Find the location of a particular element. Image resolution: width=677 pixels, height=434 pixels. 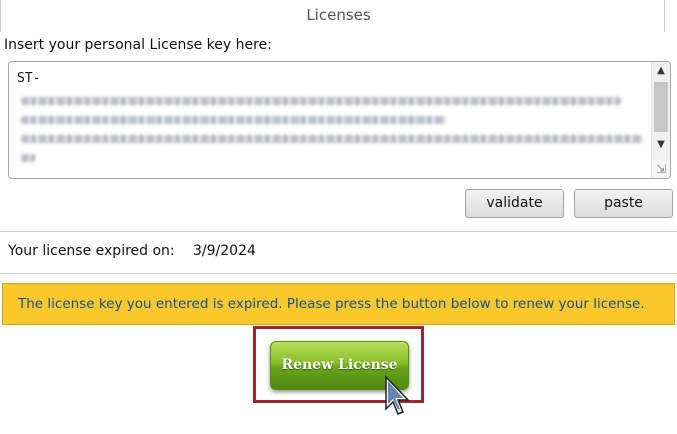

resize-grip-icon: ⇲ is located at coordinates (661, 169).